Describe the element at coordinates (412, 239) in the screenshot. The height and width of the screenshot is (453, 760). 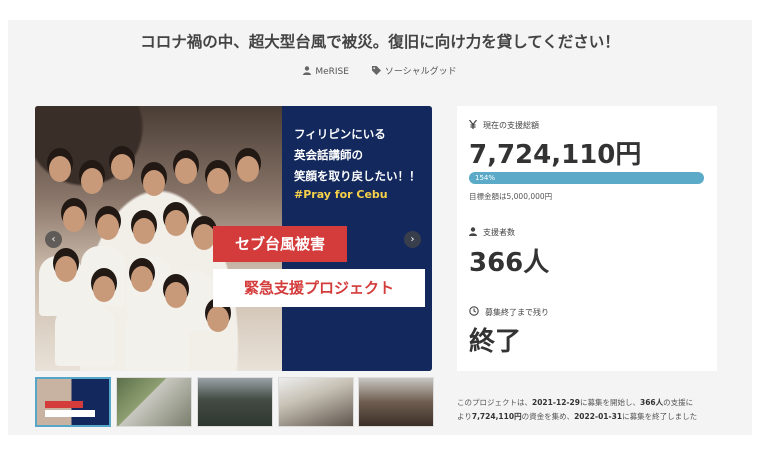
I see `next-slide-button: ›` at that location.